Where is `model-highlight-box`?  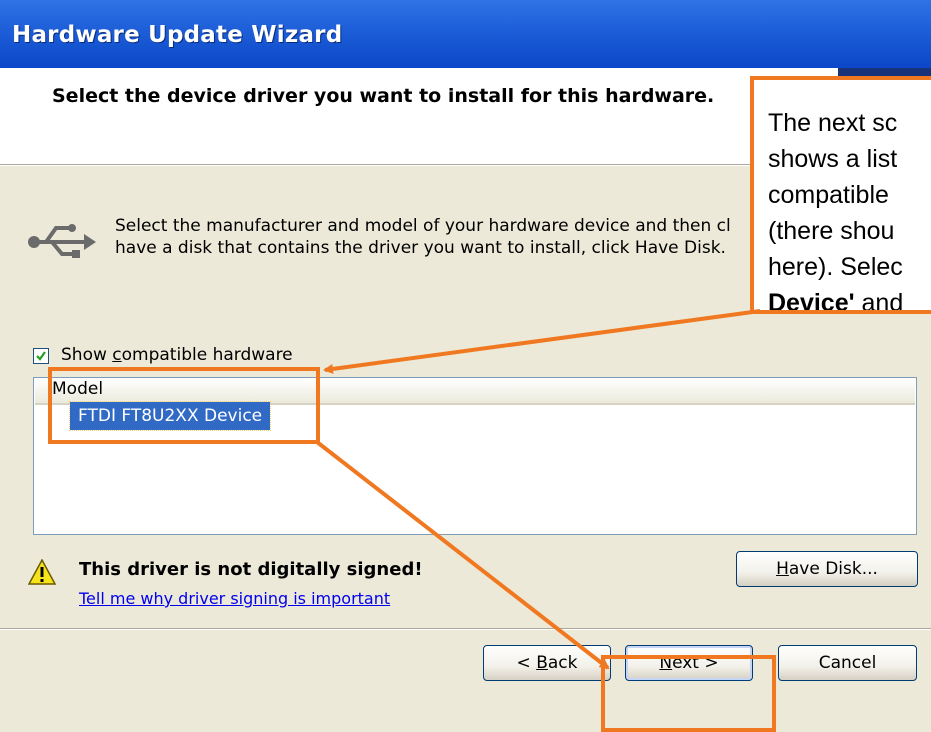
model-highlight-box is located at coordinates (184, 405).